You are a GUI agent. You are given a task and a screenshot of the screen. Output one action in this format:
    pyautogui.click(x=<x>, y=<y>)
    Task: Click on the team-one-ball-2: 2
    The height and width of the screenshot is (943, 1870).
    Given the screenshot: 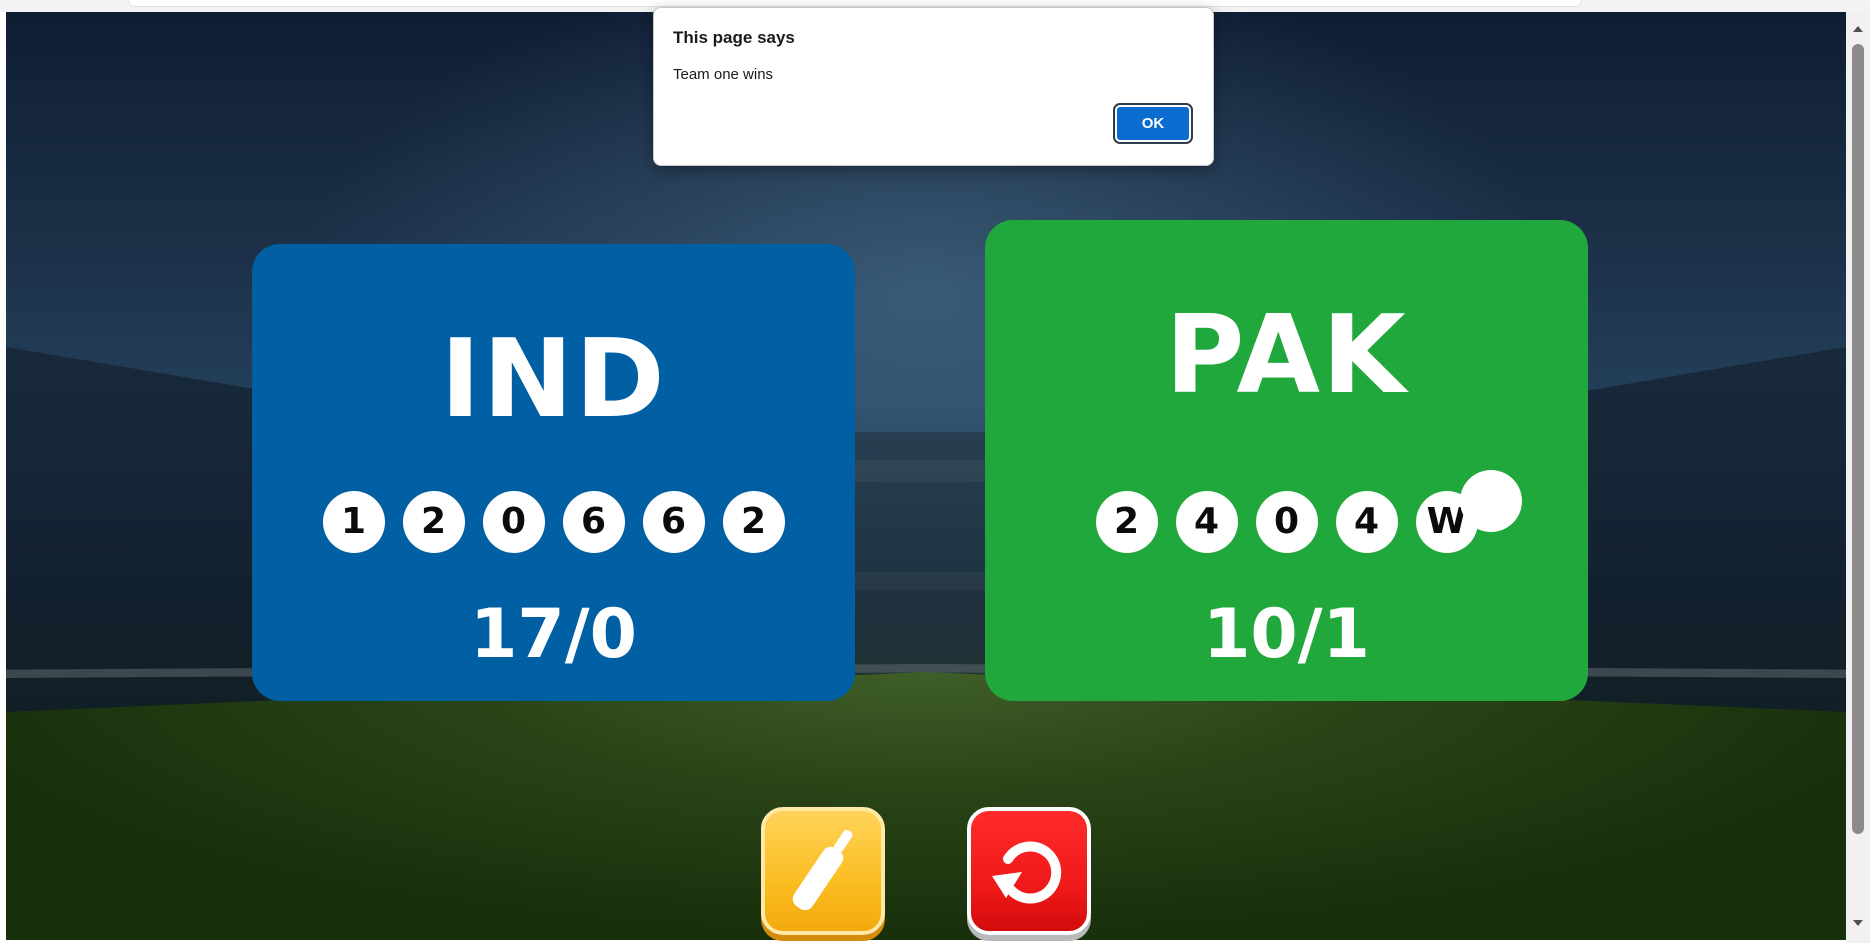 What is the action you would take?
    pyautogui.click(x=433, y=522)
    